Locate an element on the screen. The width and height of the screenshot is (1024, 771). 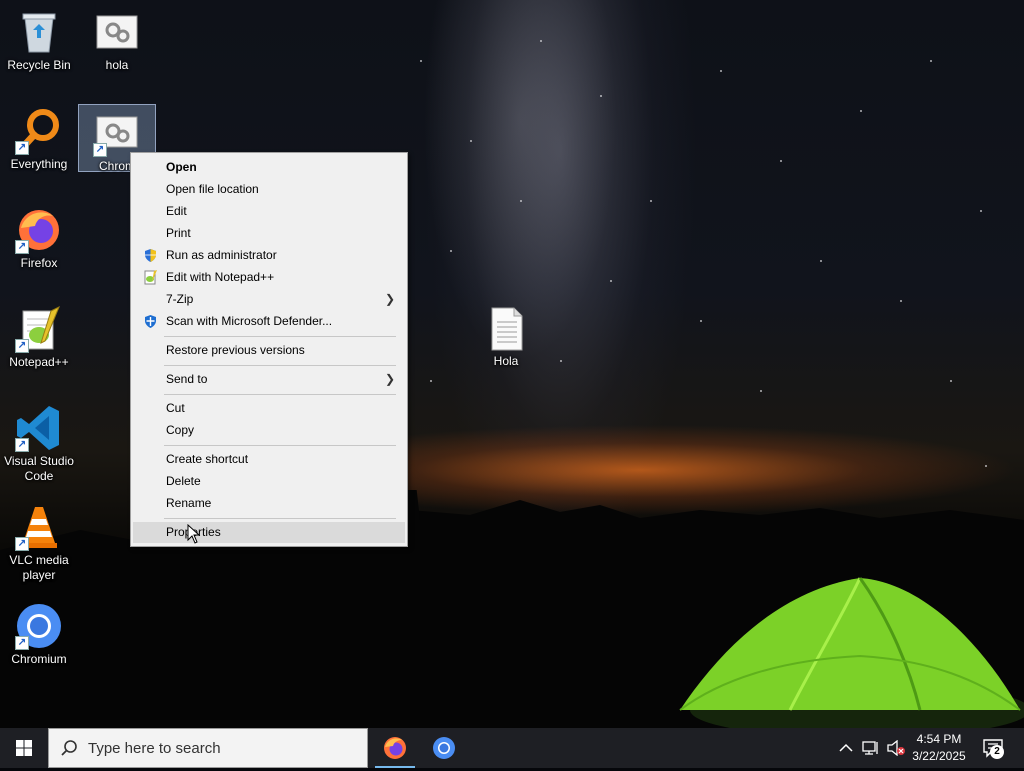
recycle-bin-icon is located at coordinates (39, 32).